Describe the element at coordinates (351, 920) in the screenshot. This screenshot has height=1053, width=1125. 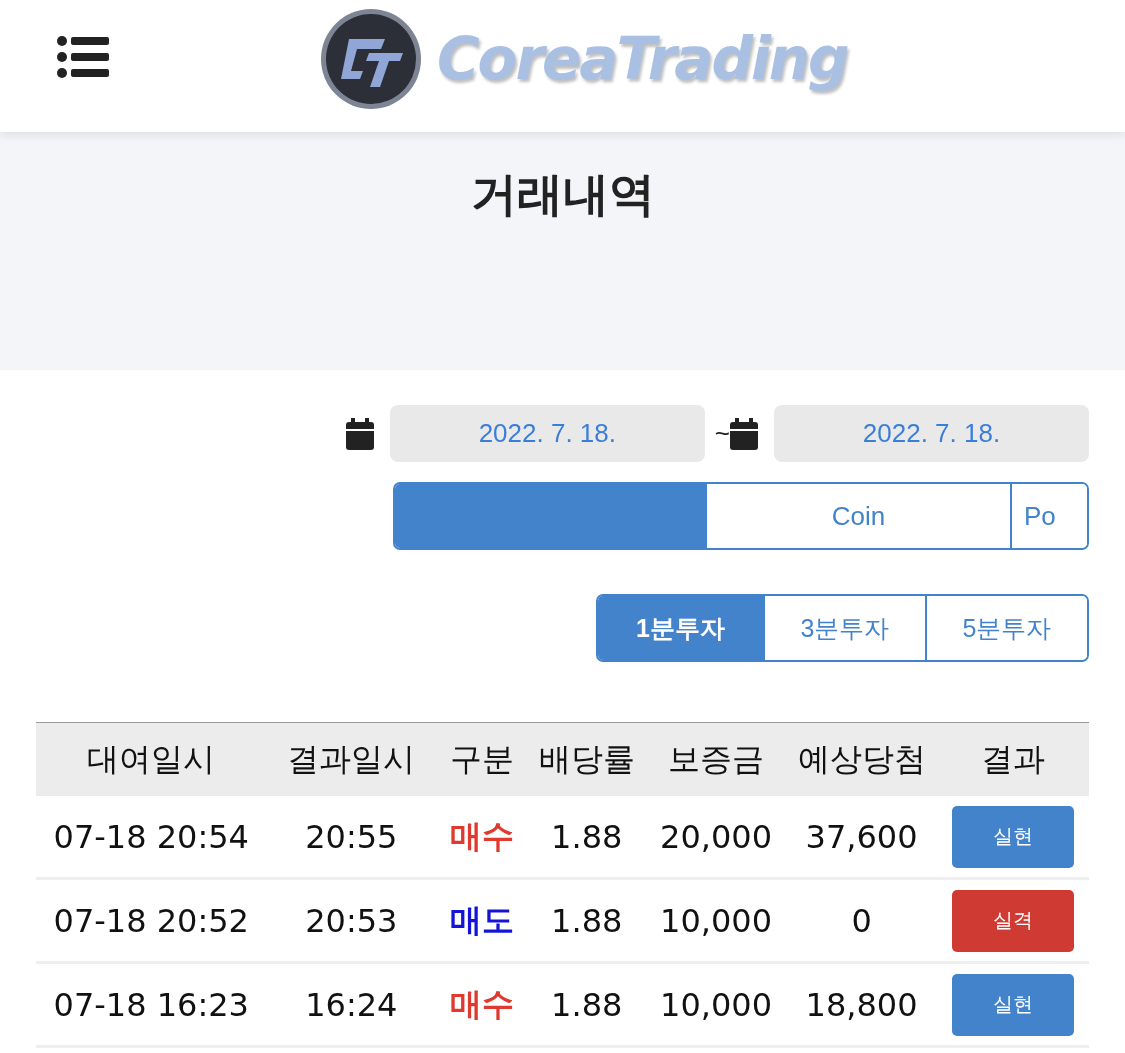
I see `table-cell: 20:53` at that location.